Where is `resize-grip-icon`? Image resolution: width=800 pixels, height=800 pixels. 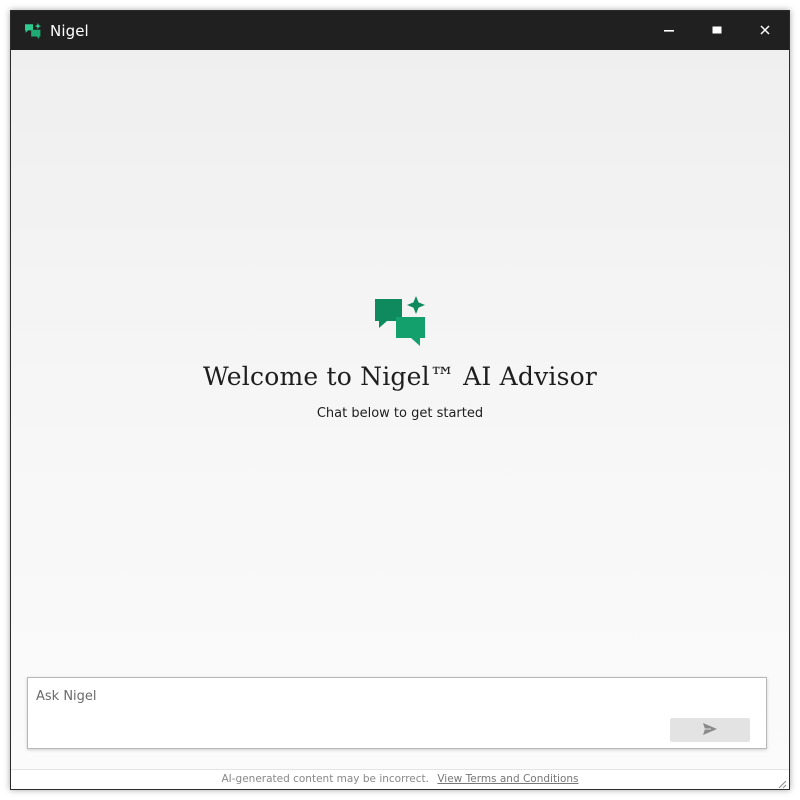
resize-grip-icon is located at coordinates (782, 783).